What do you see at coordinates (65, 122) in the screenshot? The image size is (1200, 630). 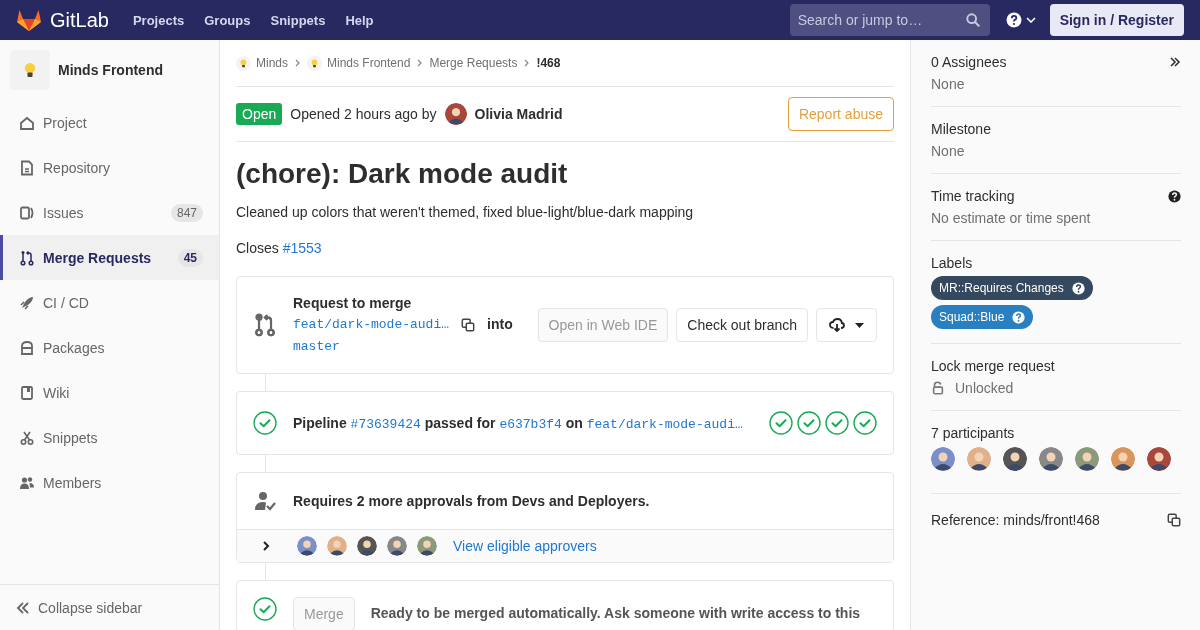 I see `sidebar-item-label: Project` at bounding box center [65, 122].